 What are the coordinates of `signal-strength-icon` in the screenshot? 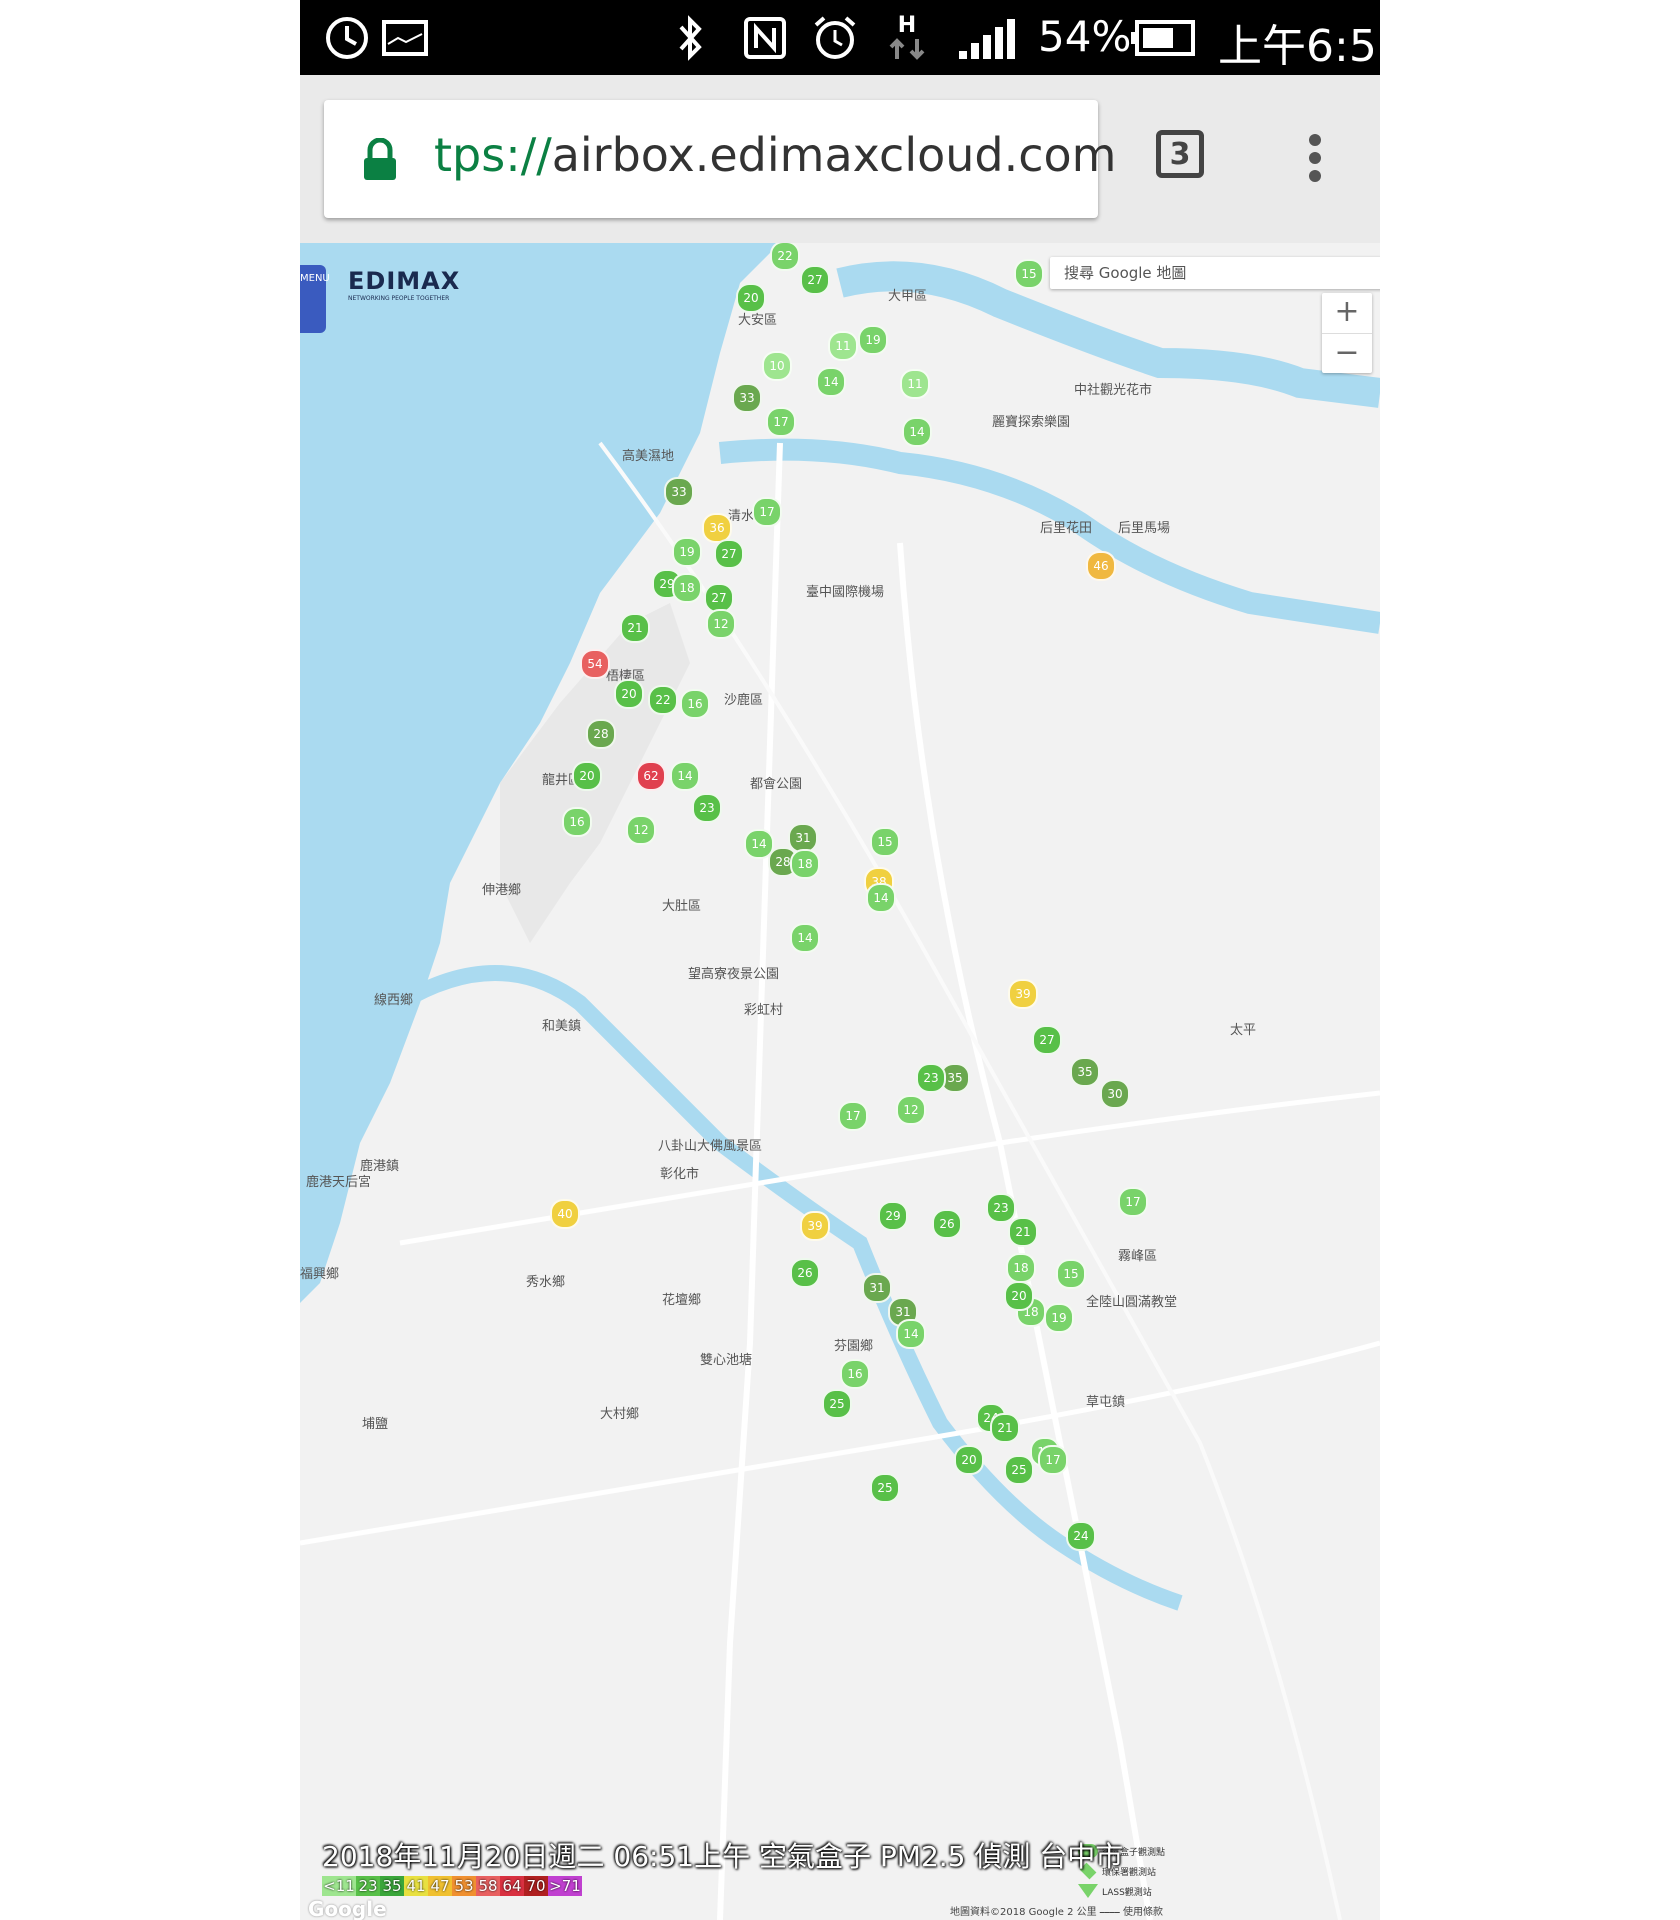 It's located at (987, 38).